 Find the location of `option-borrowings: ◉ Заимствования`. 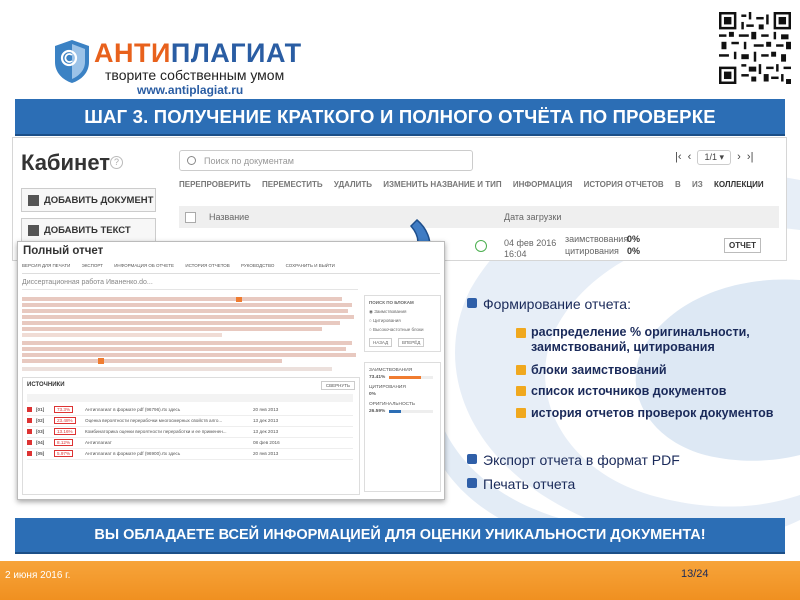

option-borrowings: ◉ Заимствования is located at coordinates (387, 312).